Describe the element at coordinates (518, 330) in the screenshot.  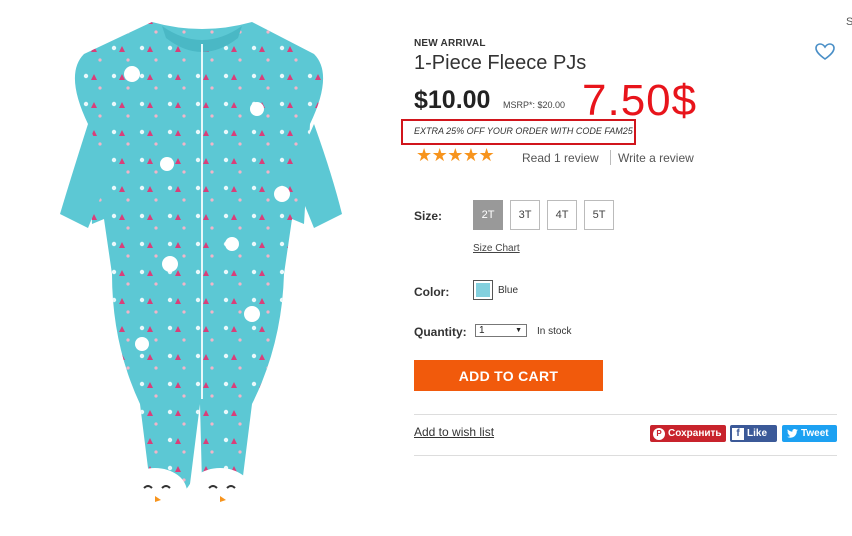
I see `chevron-down-icon: ▼` at that location.